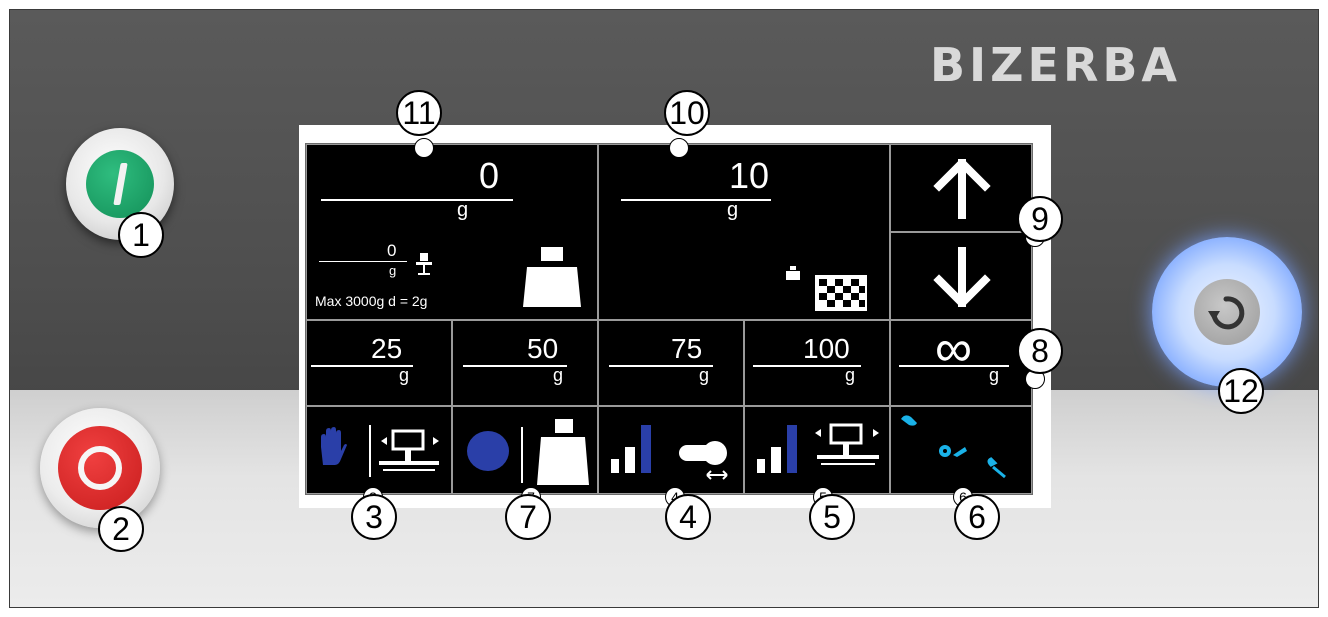 The image size is (1328, 617). What do you see at coordinates (1040, 351) in the screenshot?
I see `callout-8: 8` at bounding box center [1040, 351].